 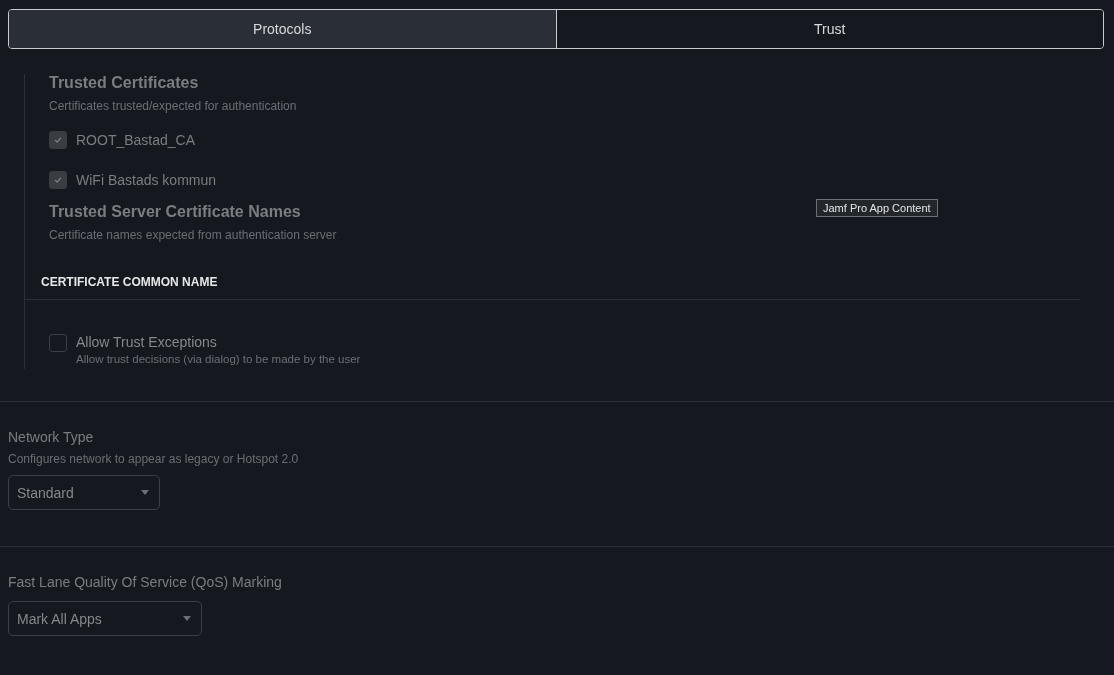 What do you see at coordinates (193, 235) in the screenshot?
I see `section-description: Certificate names expected from authentication server` at bounding box center [193, 235].